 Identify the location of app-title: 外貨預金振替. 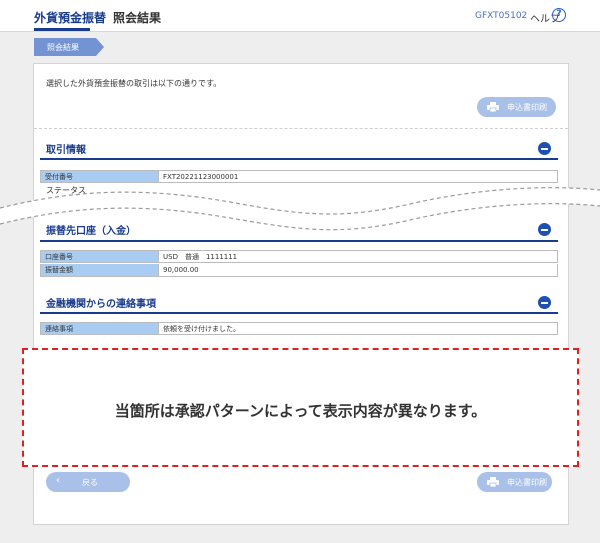
(70, 17).